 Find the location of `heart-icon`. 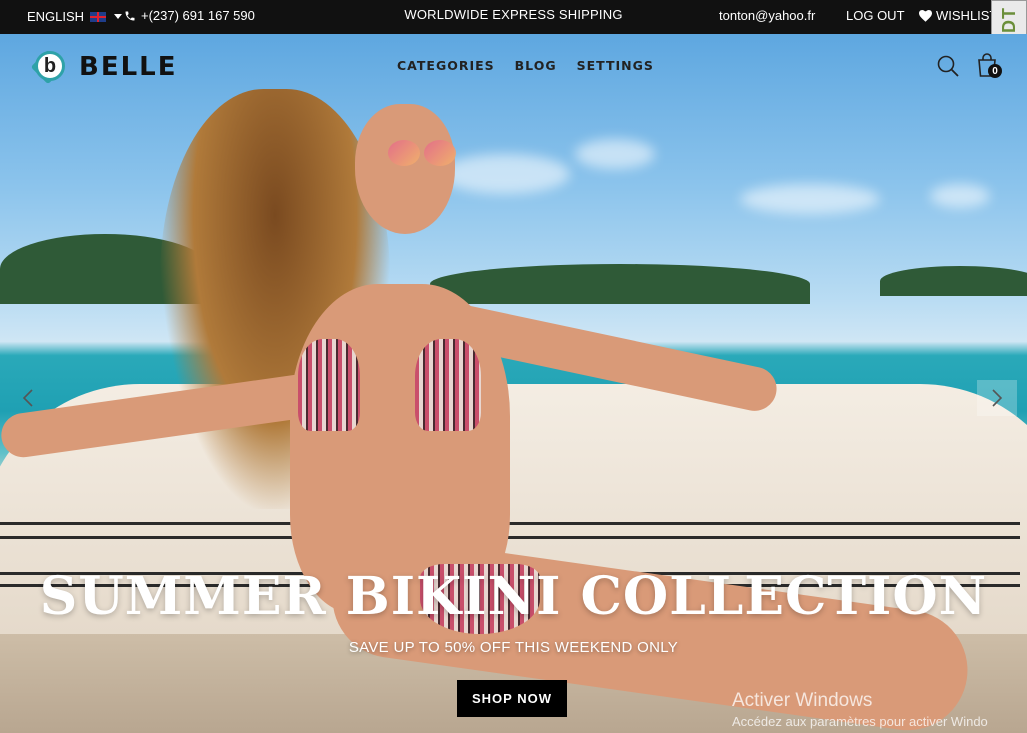

heart-icon is located at coordinates (925, 15).